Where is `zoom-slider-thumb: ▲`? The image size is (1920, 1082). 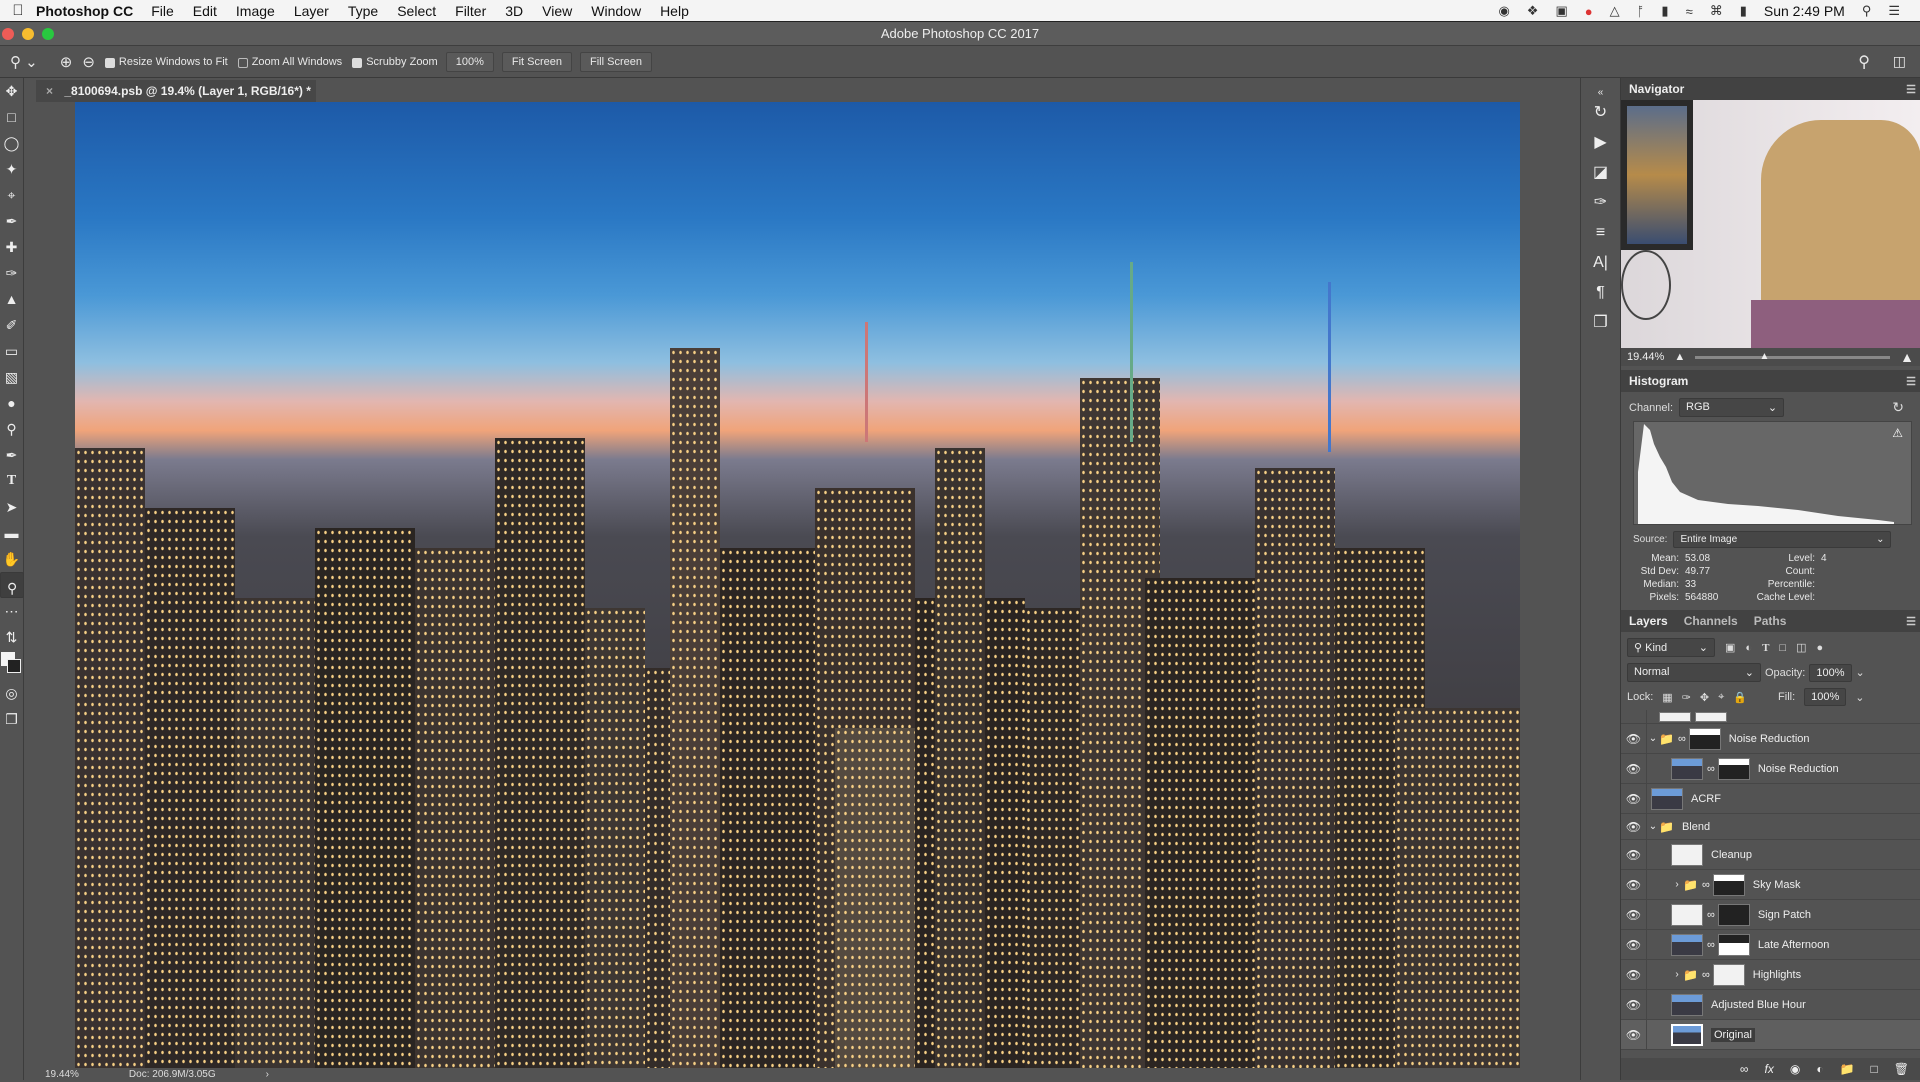 zoom-slider-thumb: ▲ is located at coordinates (1765, 356).